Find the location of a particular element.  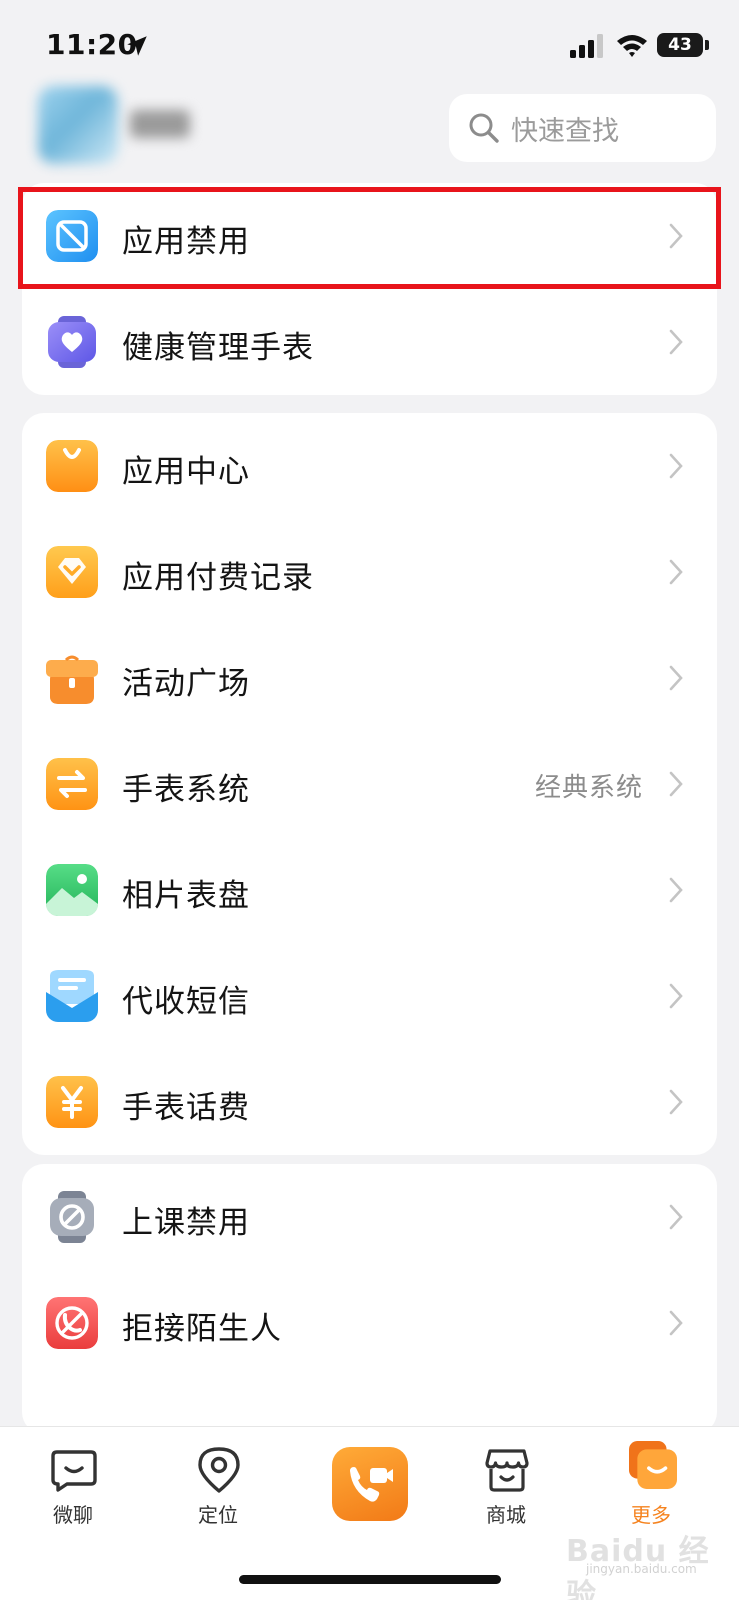

photo-icon is located at coordinates (72, 890).